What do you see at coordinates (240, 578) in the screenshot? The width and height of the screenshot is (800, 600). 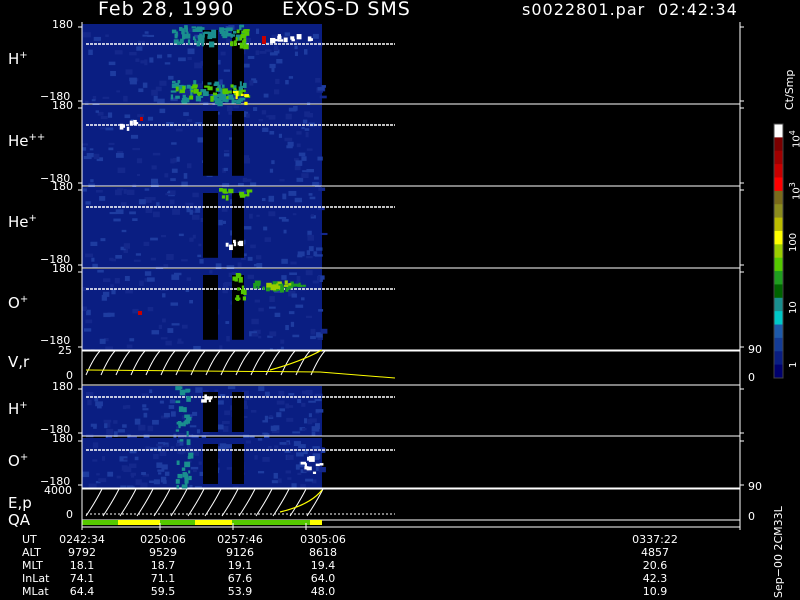 I see `footer-inlat-2: 67.6` at bounding box center [240, 578].